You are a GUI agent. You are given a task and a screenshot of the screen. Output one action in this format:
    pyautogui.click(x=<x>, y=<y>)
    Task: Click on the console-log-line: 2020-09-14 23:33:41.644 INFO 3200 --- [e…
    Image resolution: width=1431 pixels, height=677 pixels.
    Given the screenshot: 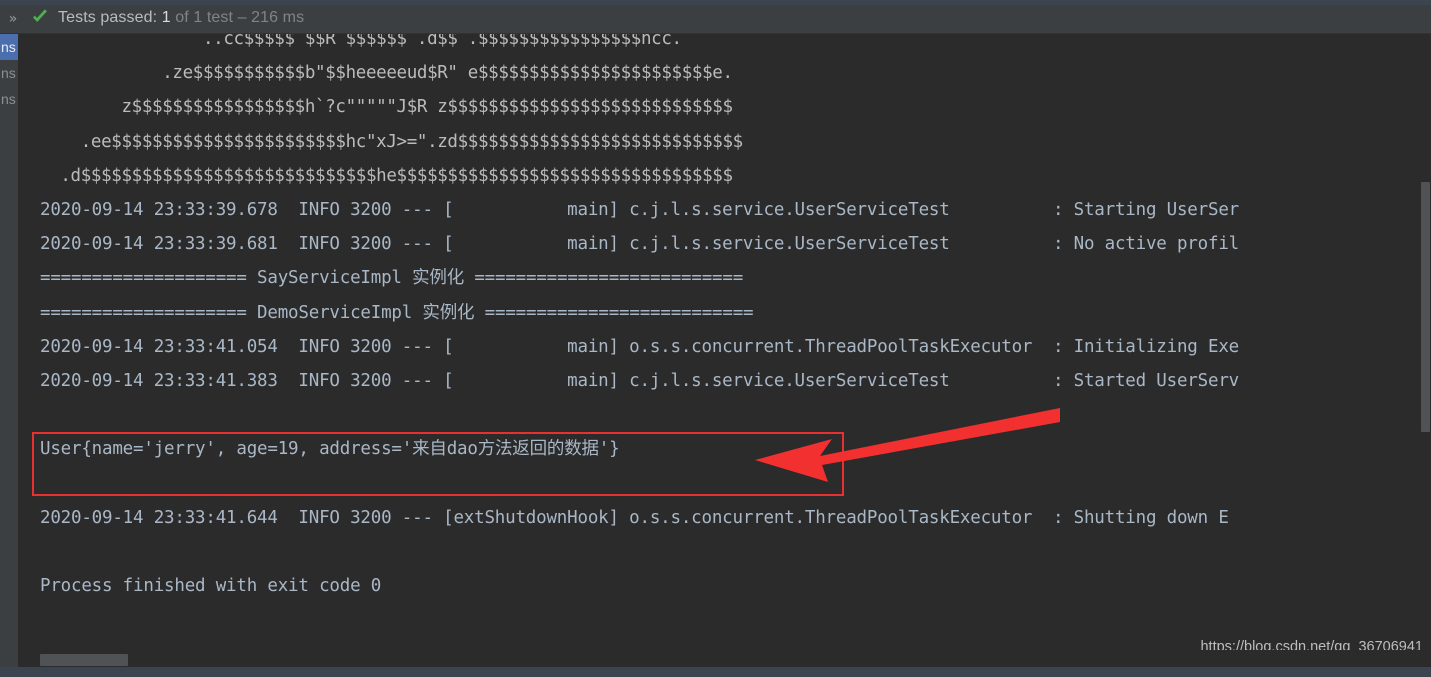 What is the action you would take?
    pyautogui.click(x=730, y=518)
    